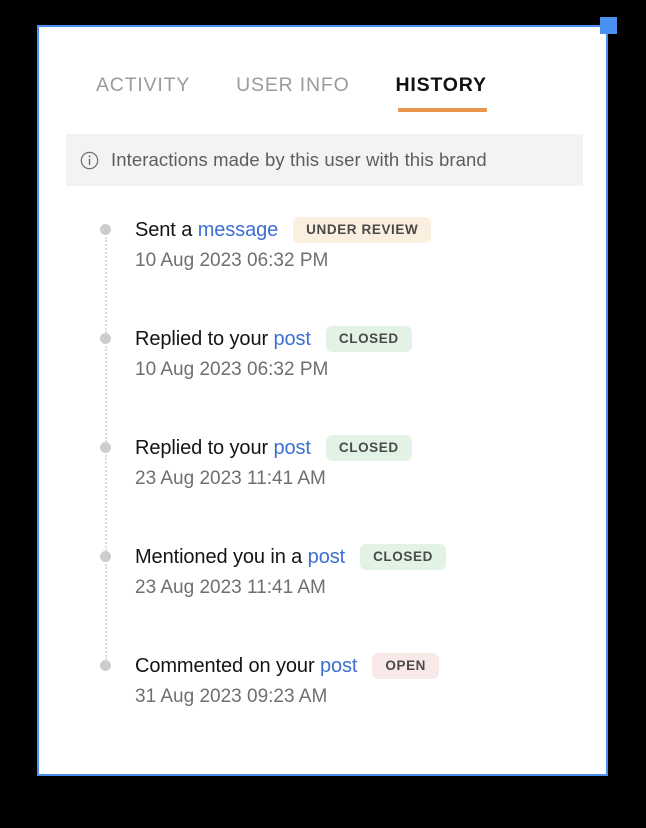 This screenshot has width=646, height=828. What do you see at coordinates (370, 666) in the screenshot?
I see `history-item-header: Commented on your post OPEN` at bounding box center [370, 666].